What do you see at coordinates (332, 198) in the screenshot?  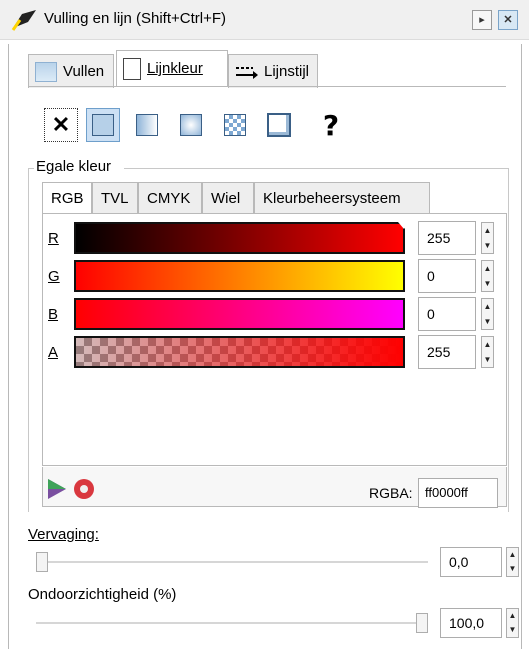 I see `tab-kleurbeheersysteem-label: Kleurbeheersysteem` at bounding box center [332, 198].